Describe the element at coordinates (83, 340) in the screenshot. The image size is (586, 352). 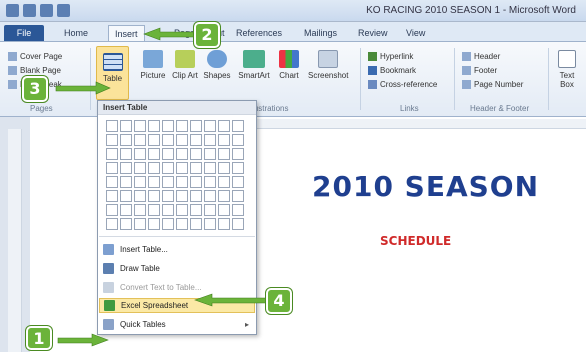
I see `arrow-to-document` at that location.